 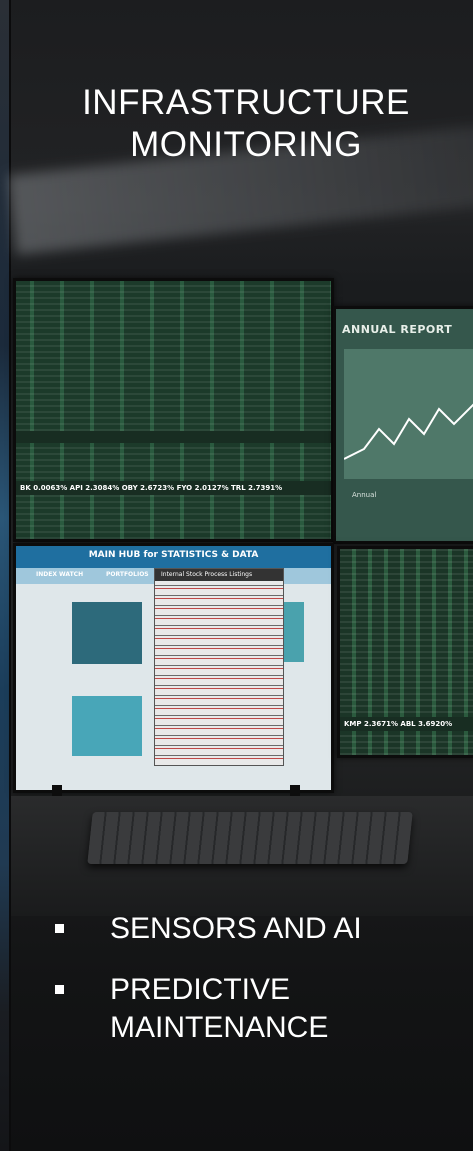 What do you see at coordinates (200, 989) in the screenshot?
I see `bullet-text-line: PREDICTIVE` at bounding box center [200, 989].